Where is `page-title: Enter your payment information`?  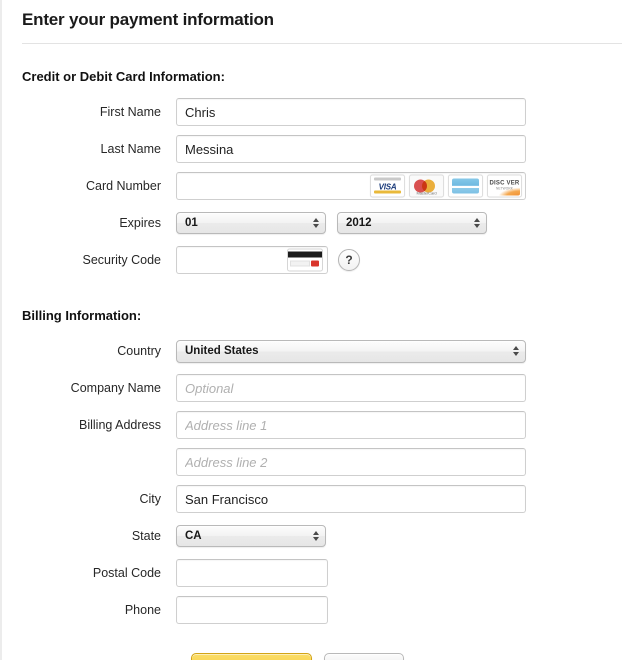
page-title: Enter your payment information is located at coordinates (148, 19).